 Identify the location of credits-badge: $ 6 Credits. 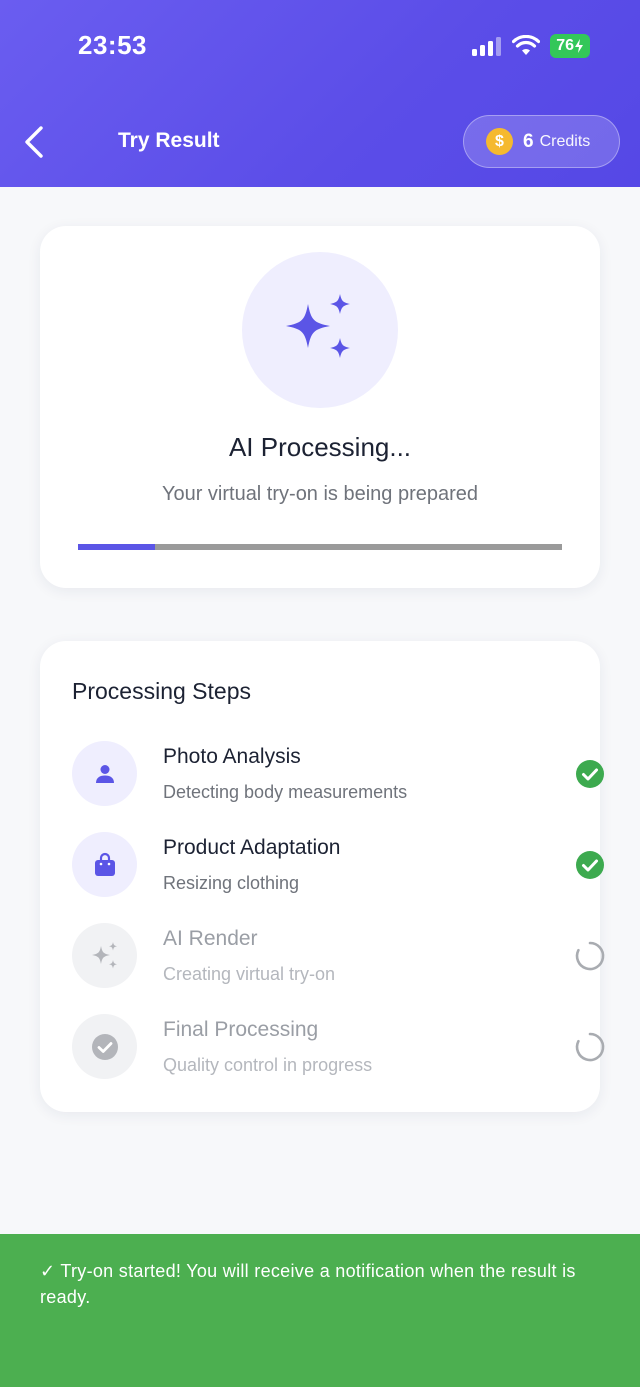
(541, 141).